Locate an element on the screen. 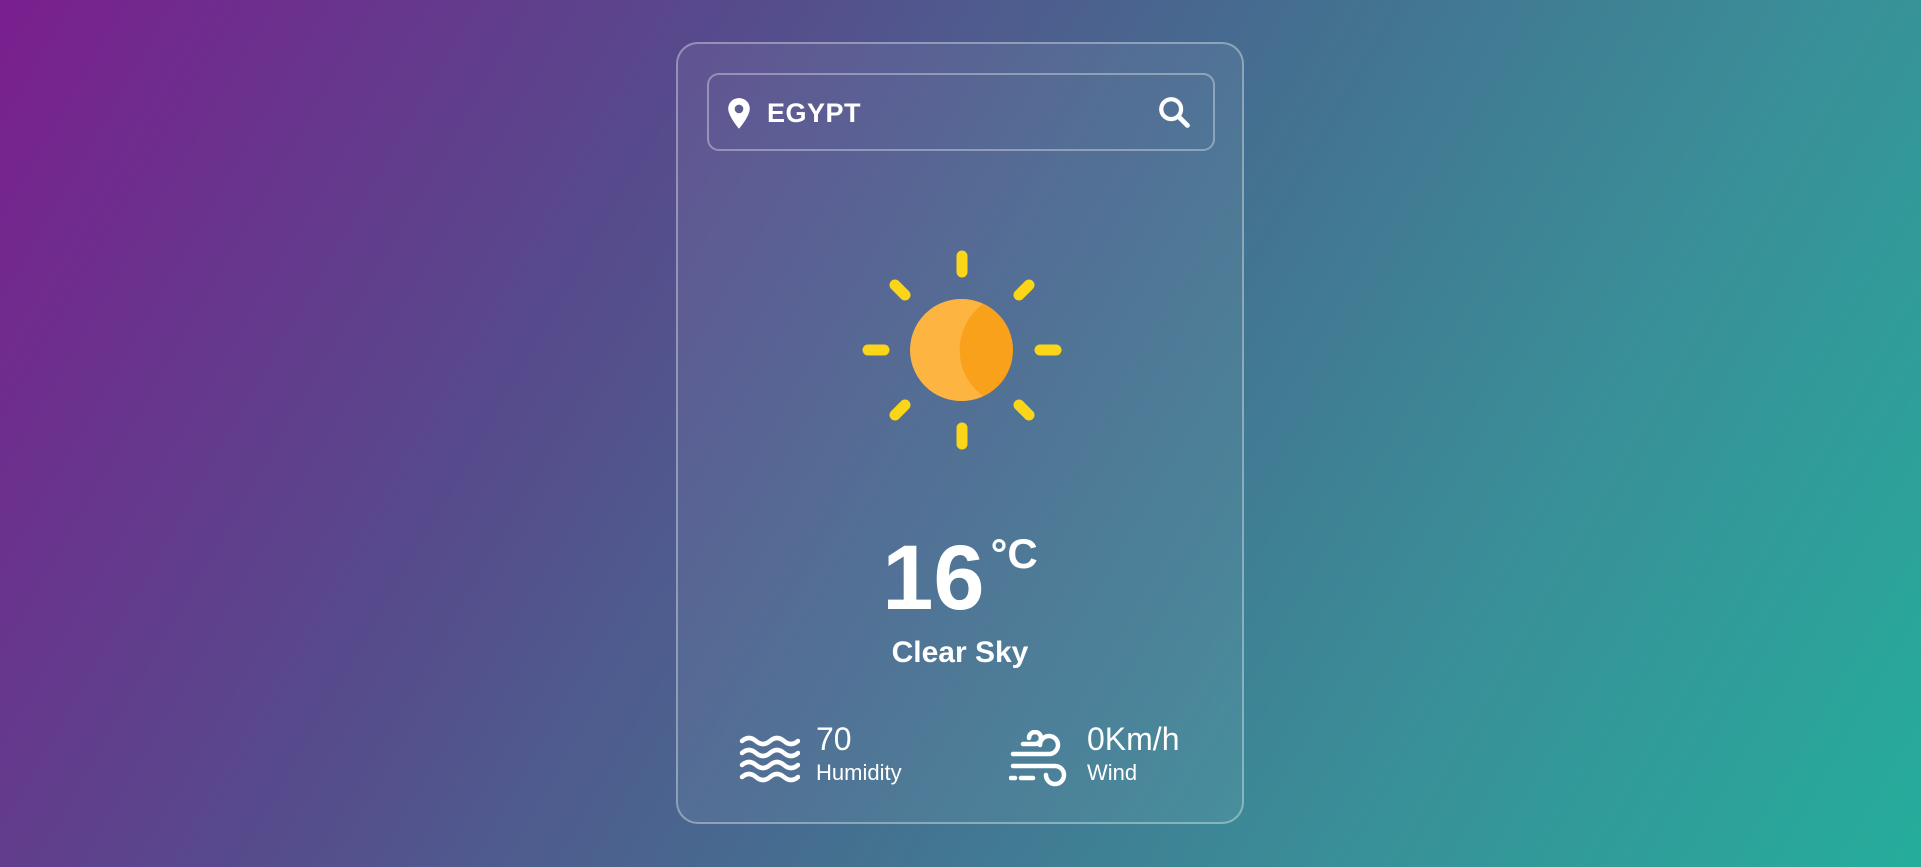 This screenshot has width=1921, height=867. temperature-value: 16 is located at coordinates (933, 578).